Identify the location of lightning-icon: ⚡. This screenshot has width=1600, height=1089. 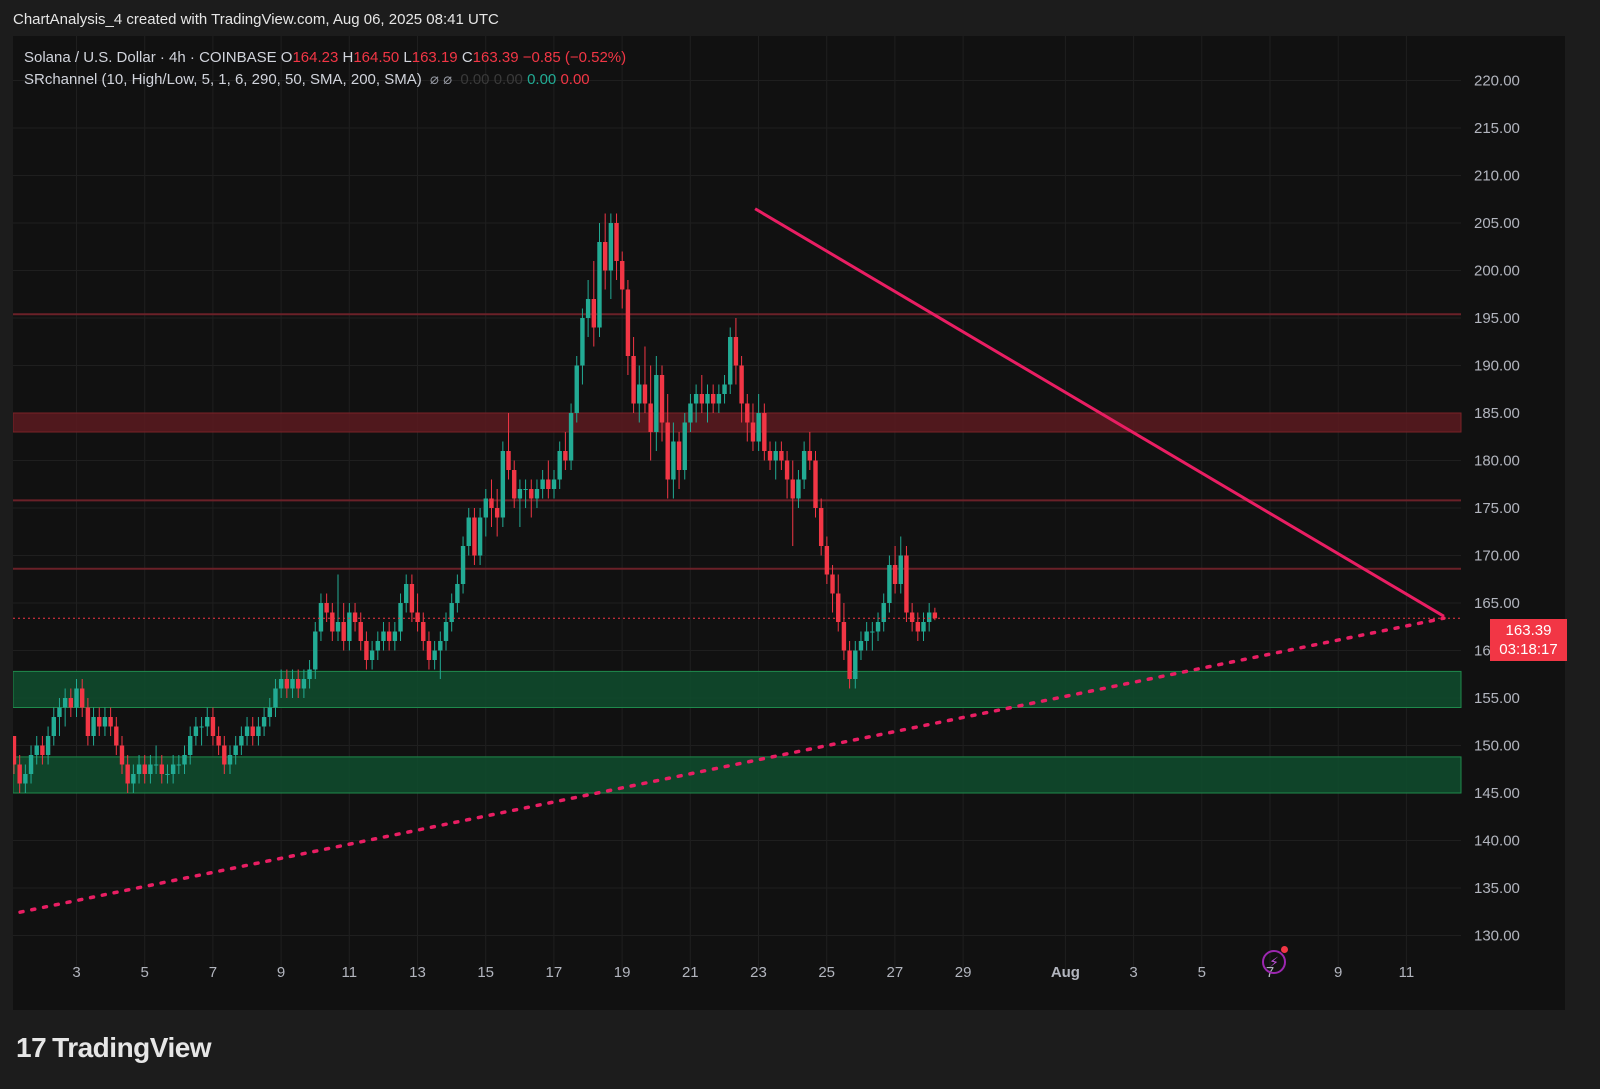
(1274, 962).